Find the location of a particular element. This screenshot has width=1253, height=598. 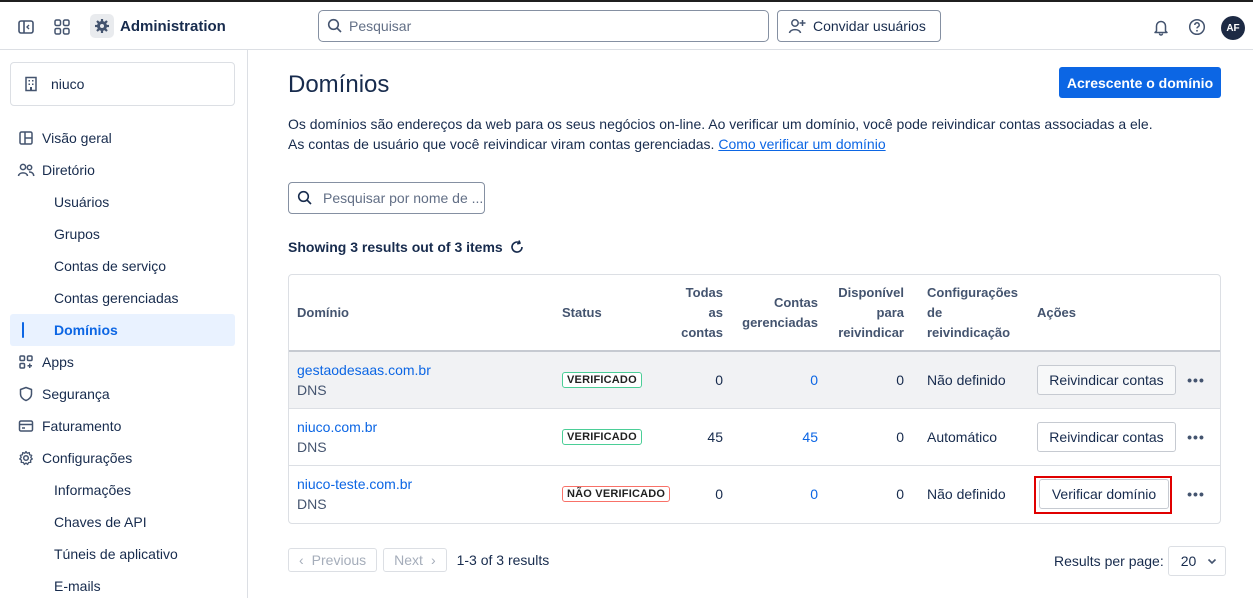

sidebar-item-apps: Apps is located at coordinates (122, 362).